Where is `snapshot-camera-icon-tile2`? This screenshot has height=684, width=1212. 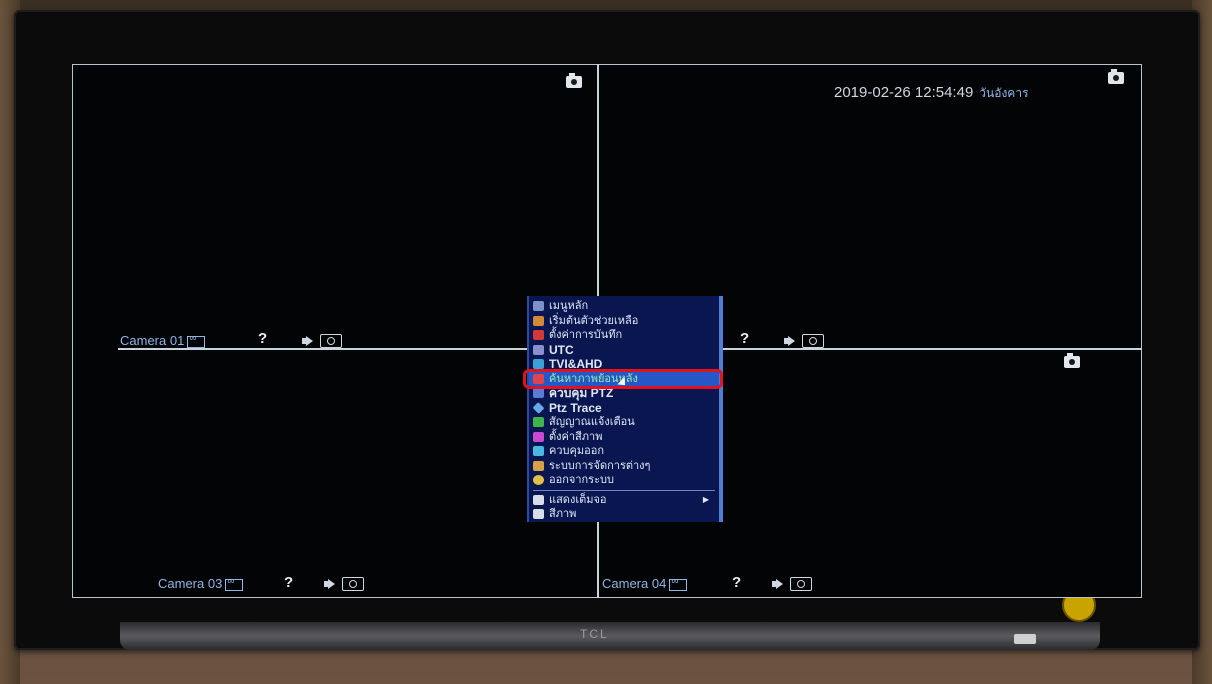
snapshot-camera-icon-tile2 is located at coordinates (1116, 76).